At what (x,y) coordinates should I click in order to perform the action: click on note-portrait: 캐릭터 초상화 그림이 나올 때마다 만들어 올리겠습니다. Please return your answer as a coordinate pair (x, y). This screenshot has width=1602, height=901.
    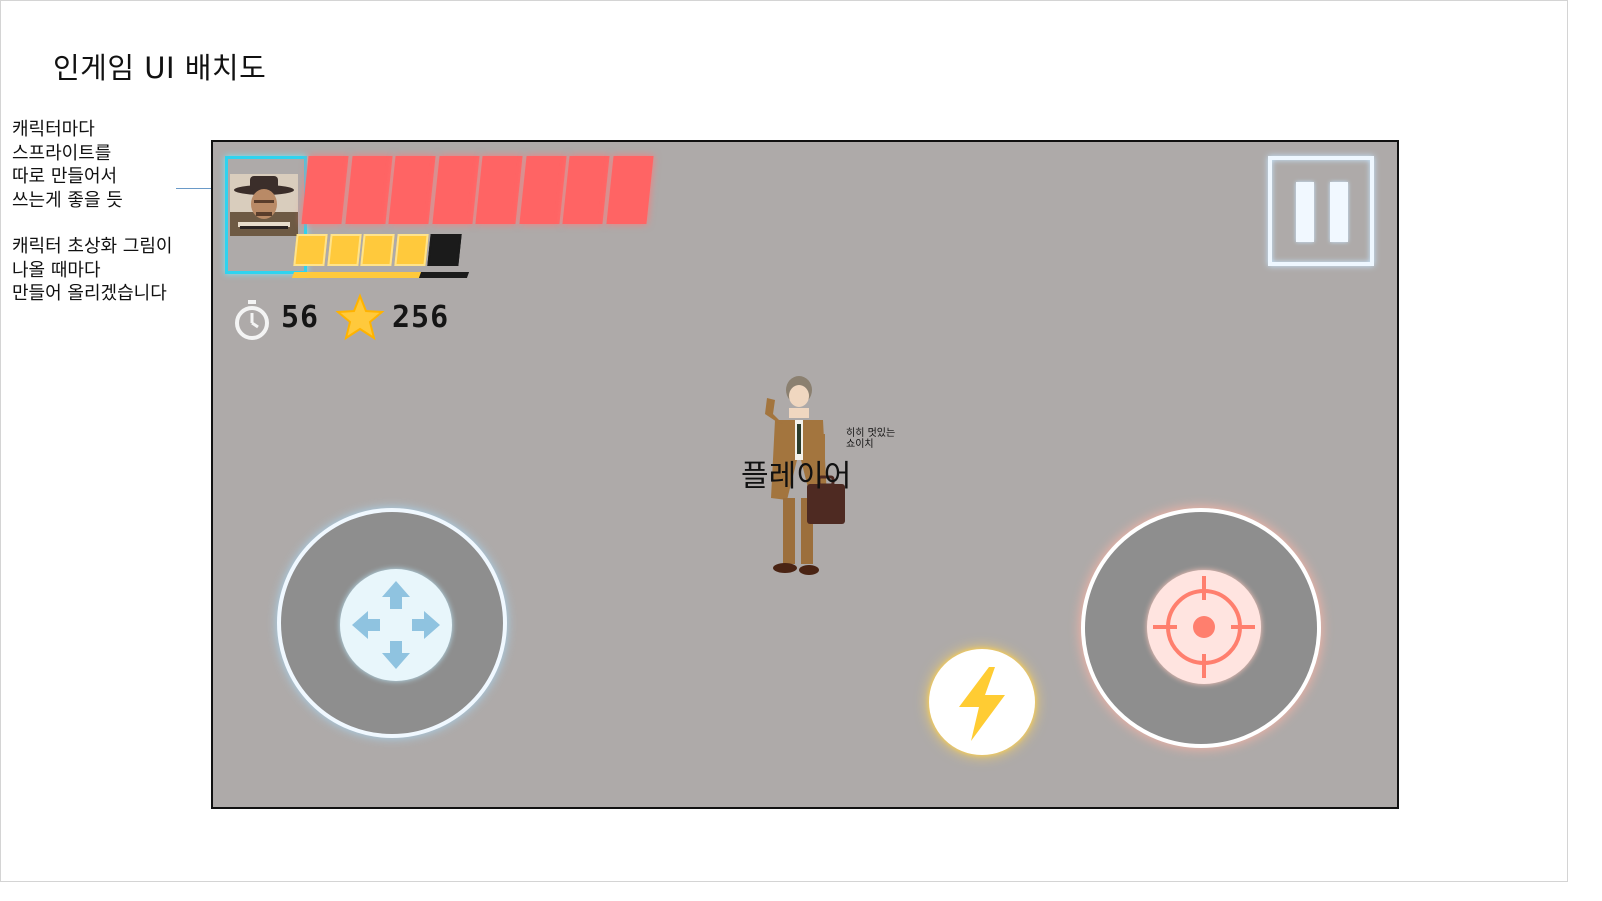
    Looking at the image, I should click on (92, 270).